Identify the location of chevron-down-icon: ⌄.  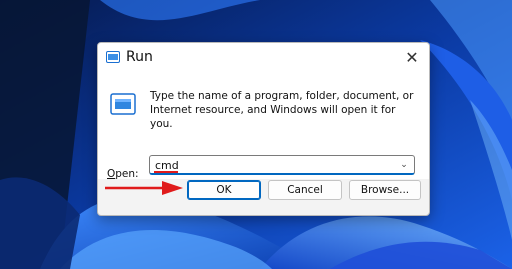
(404, 165).